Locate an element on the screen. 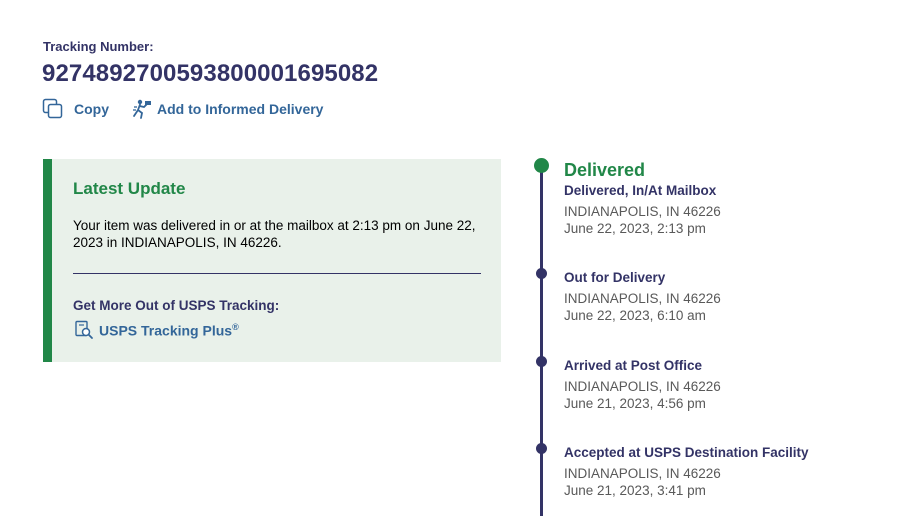 This screenshot has height=516, width=924. tracking-label: Tracking Number: is located at coordinates (98, 46).